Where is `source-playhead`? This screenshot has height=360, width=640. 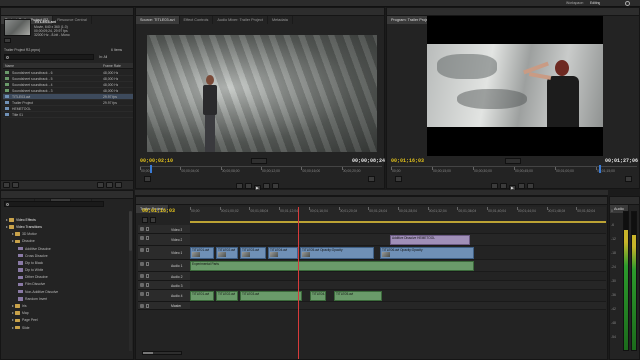 source-playhead is located at coordinates (151, 169).